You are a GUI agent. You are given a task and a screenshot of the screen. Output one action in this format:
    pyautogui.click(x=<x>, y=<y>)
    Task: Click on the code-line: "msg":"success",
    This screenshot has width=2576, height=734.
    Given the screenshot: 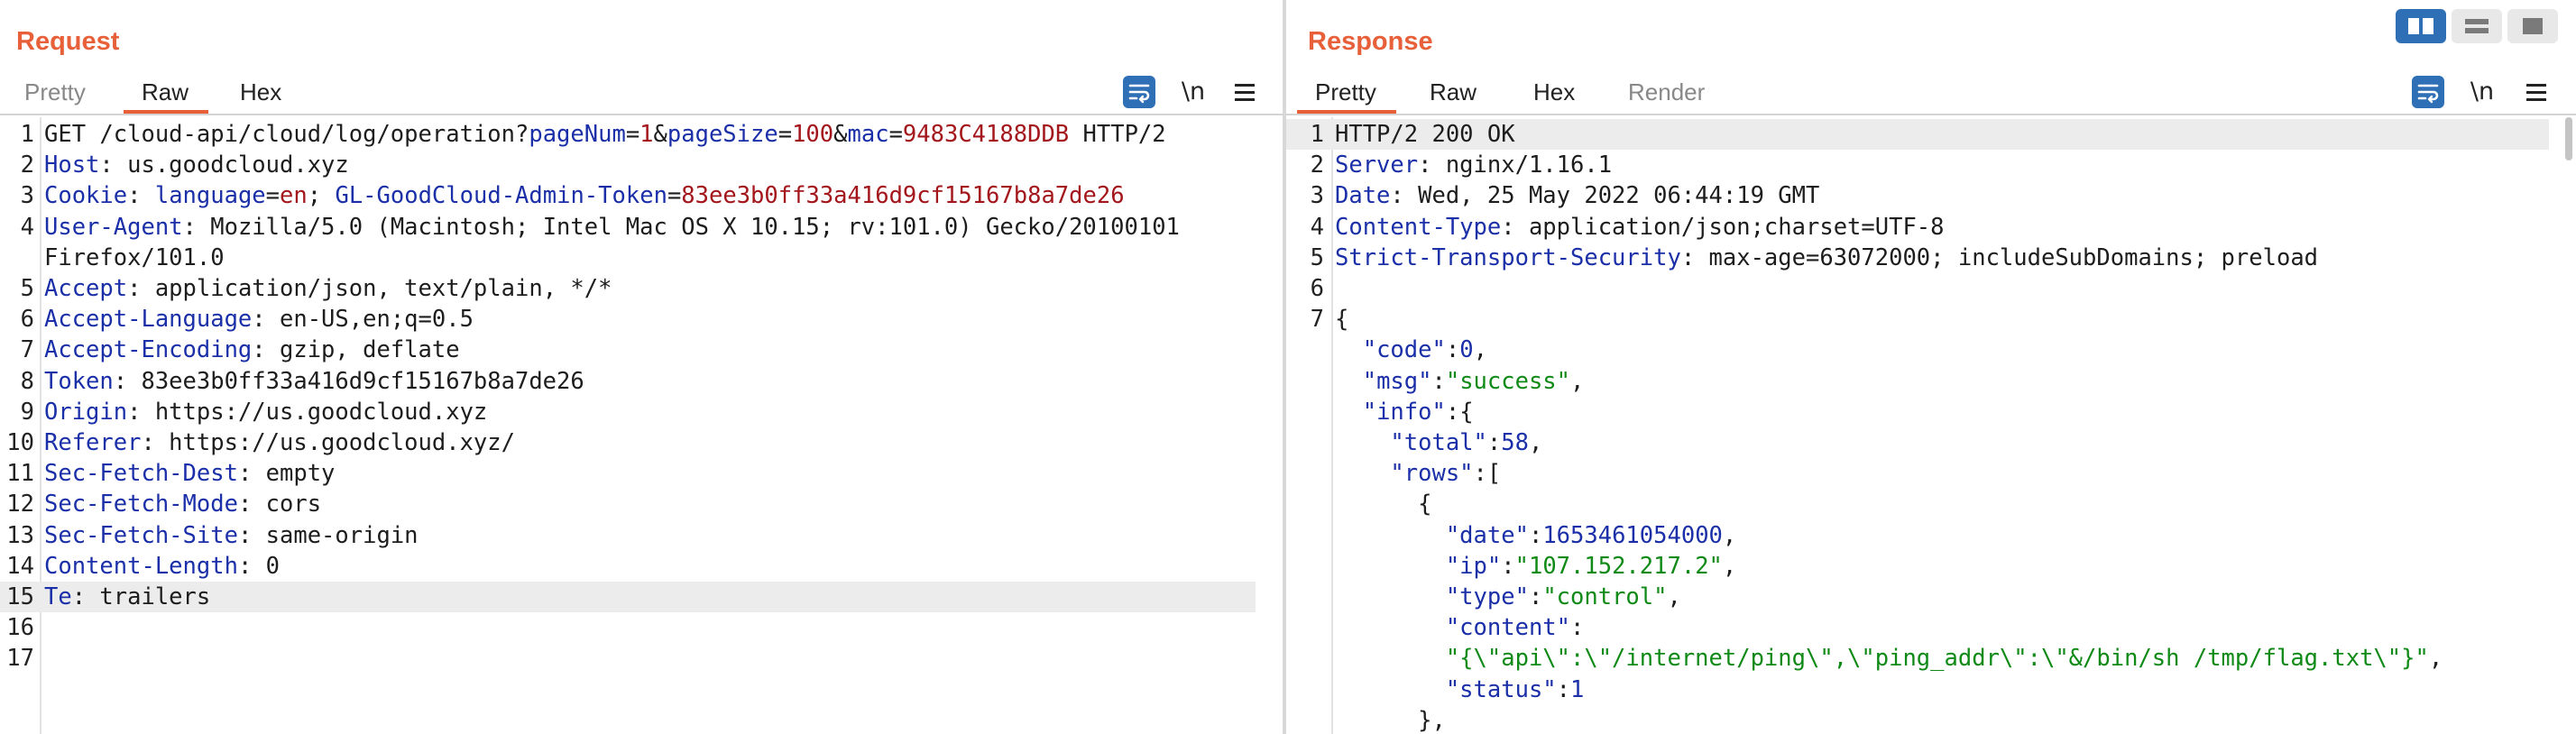 What is the action you would take?
    pyautogui.click(x=1918, y=381)
    